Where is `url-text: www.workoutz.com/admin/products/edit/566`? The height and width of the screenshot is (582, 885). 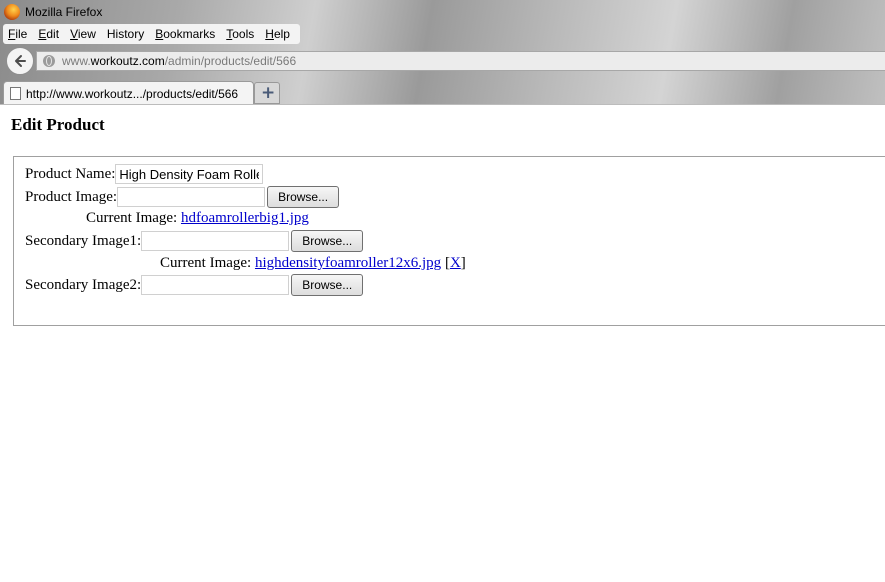 url-text: www.workoutz.com/admin/products/edit/566 is located at coordinates (179, 61).